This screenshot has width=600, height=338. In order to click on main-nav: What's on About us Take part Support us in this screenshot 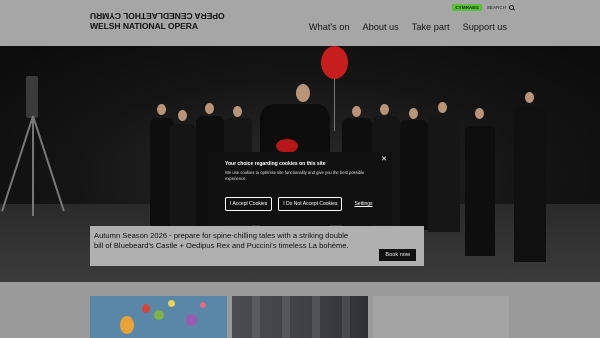, I will do `click(408, 27)`.